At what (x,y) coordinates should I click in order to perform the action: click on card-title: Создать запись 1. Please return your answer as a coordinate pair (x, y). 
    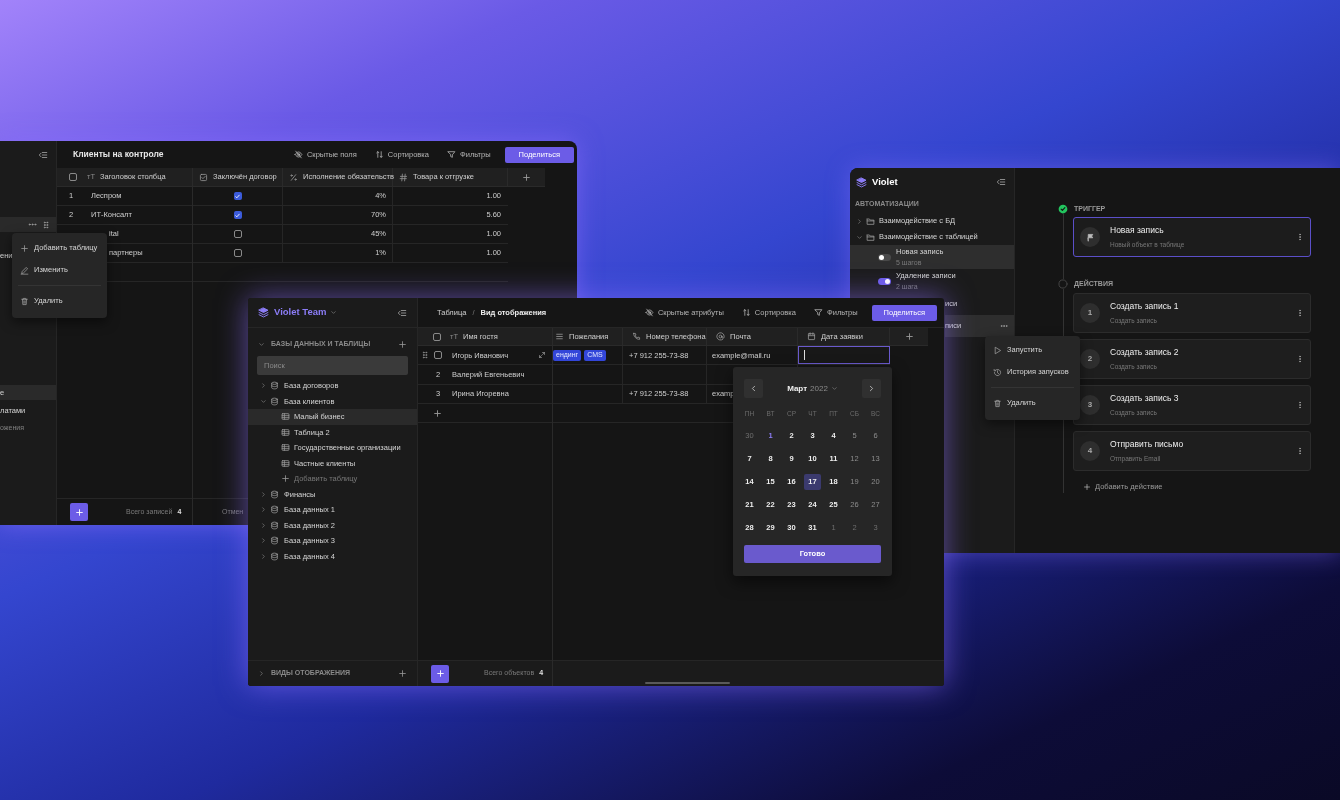
    Looking at the image, I should click on (1144, 306).